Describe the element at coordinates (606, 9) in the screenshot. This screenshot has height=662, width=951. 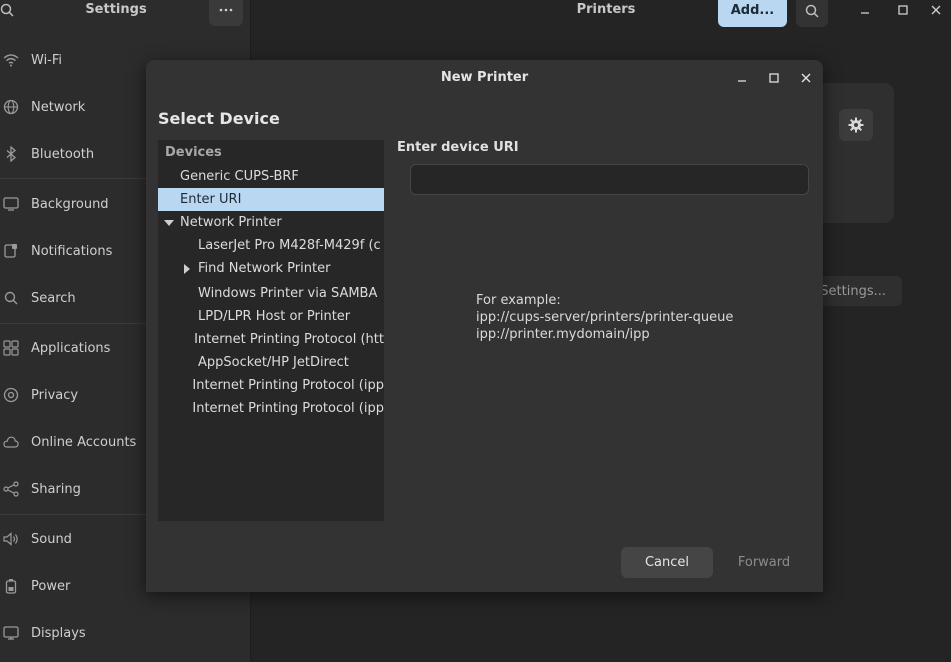
I see `printers-title: Printers` at that location.